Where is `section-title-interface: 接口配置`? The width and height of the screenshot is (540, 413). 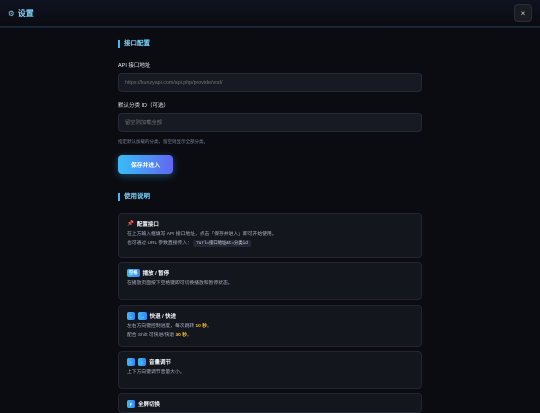 section-title-interface: 接口配置 is located at coordinates (134, 44).